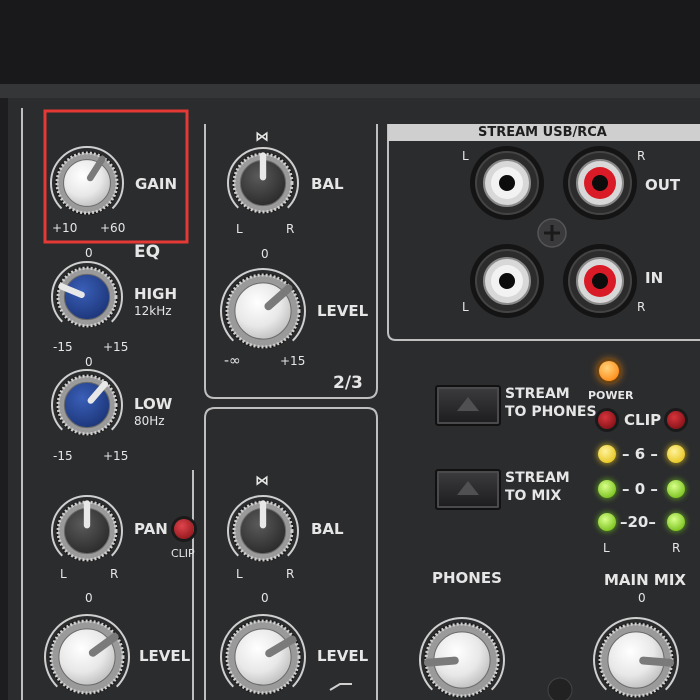 The height and width of the screenshot is (700, 700). What do you see at coordinates (153, 311) in the screenshot?
I see `high-freq-label: 12kHz` at bounding box center [153, 311].